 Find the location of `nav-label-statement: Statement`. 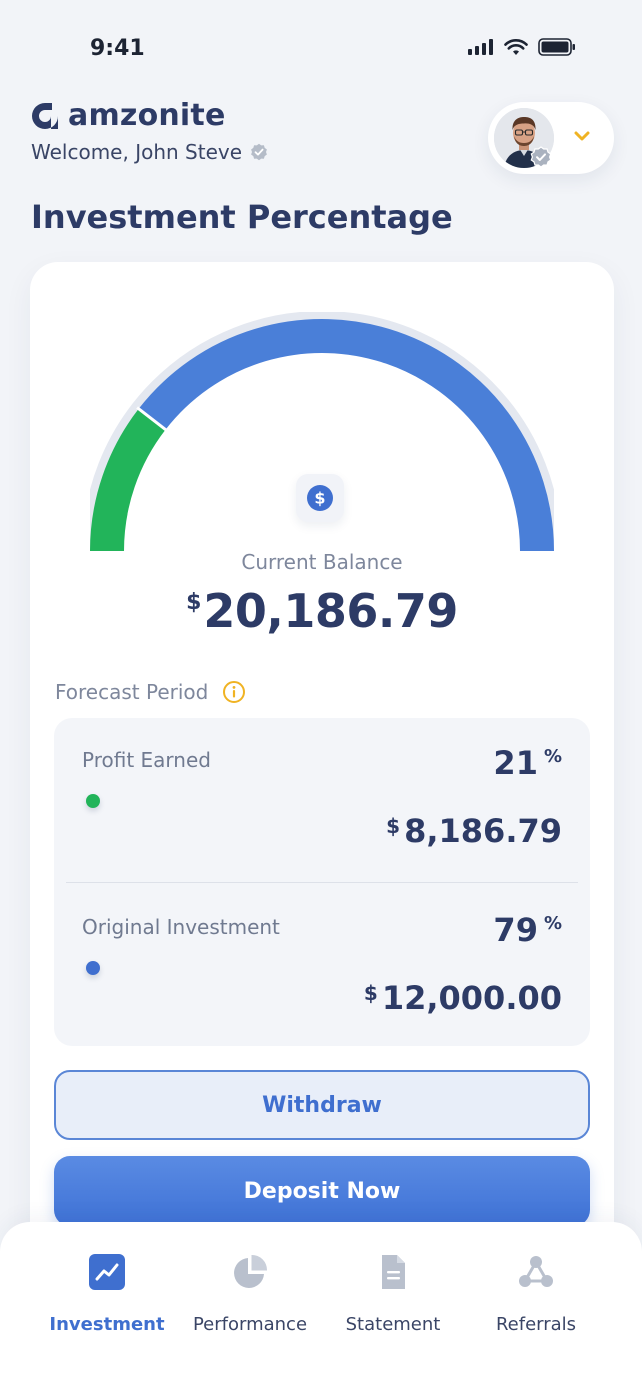

nav-label-statement: Statement is located at coordinates (393, 1324).